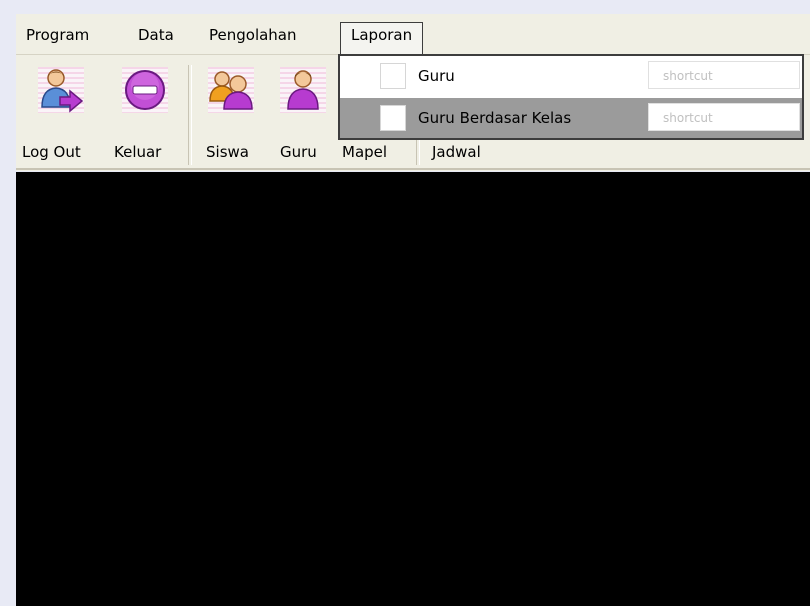 Image resolution: width=810 pixels, height=606 pixels. Describe the element at coordinates (253, 35) in the screenshot. I see `menu-pengolahan: Pengolahan` at that location.